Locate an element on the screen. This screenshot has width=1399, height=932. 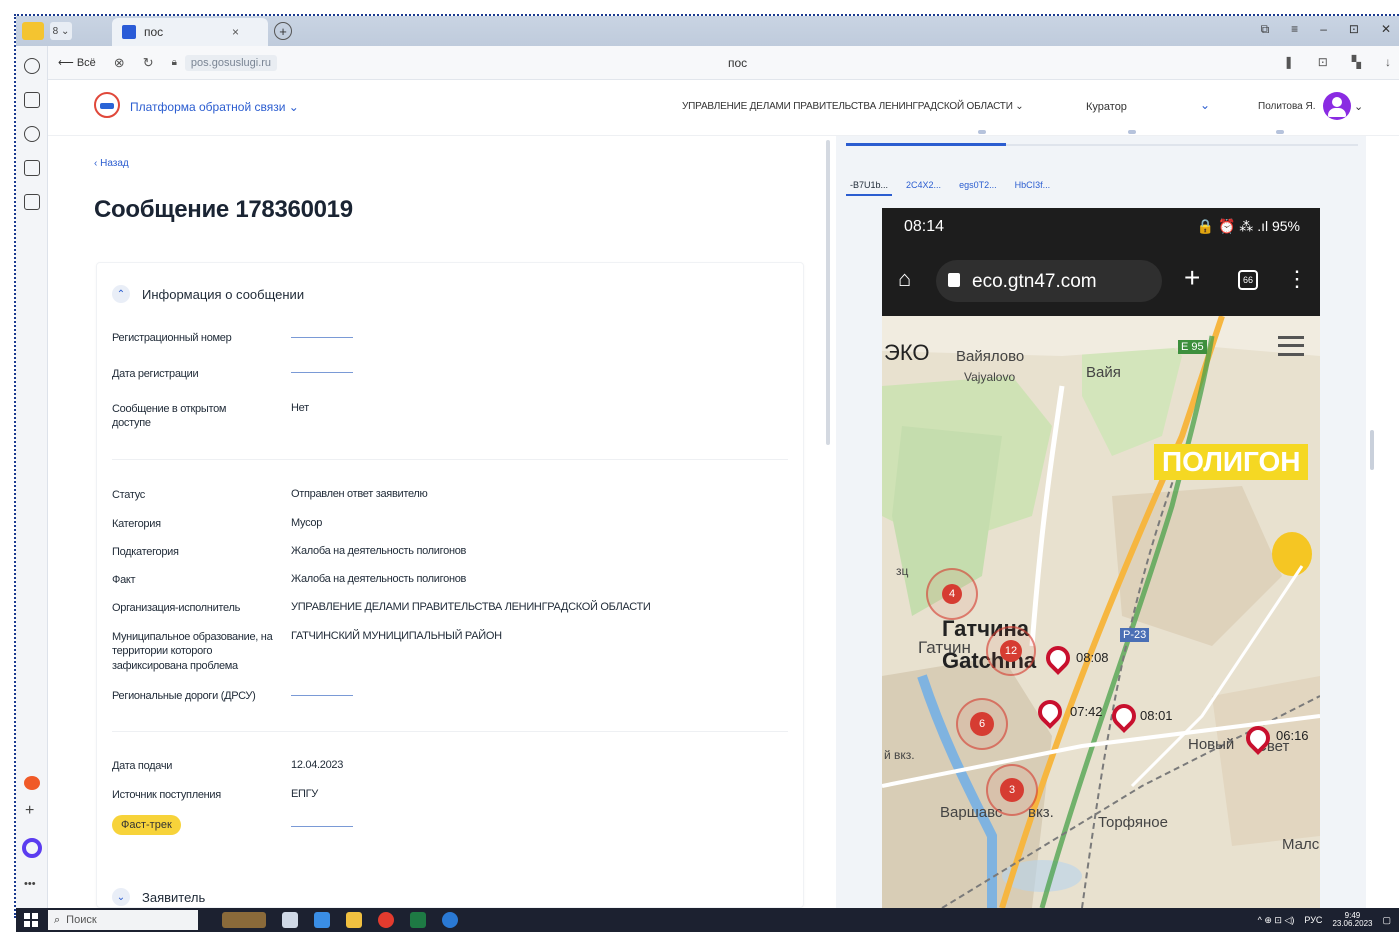
notifications-icon: ▢ is located at coordinates (1386, 920).